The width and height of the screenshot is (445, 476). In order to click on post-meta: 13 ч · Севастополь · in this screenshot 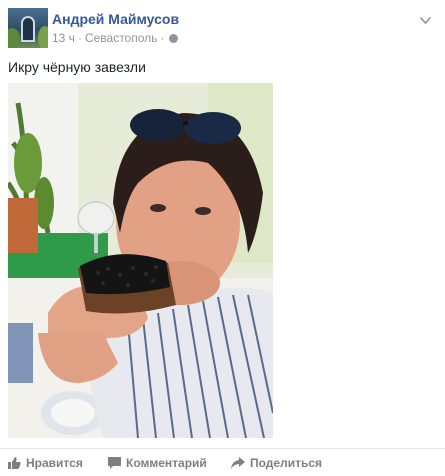, I will do `click(115, 38)`.